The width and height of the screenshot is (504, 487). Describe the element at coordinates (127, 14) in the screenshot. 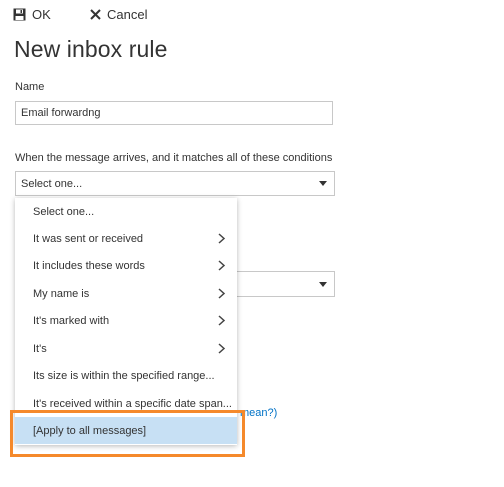

I see `cancel-button-label: Cancel` at that location.